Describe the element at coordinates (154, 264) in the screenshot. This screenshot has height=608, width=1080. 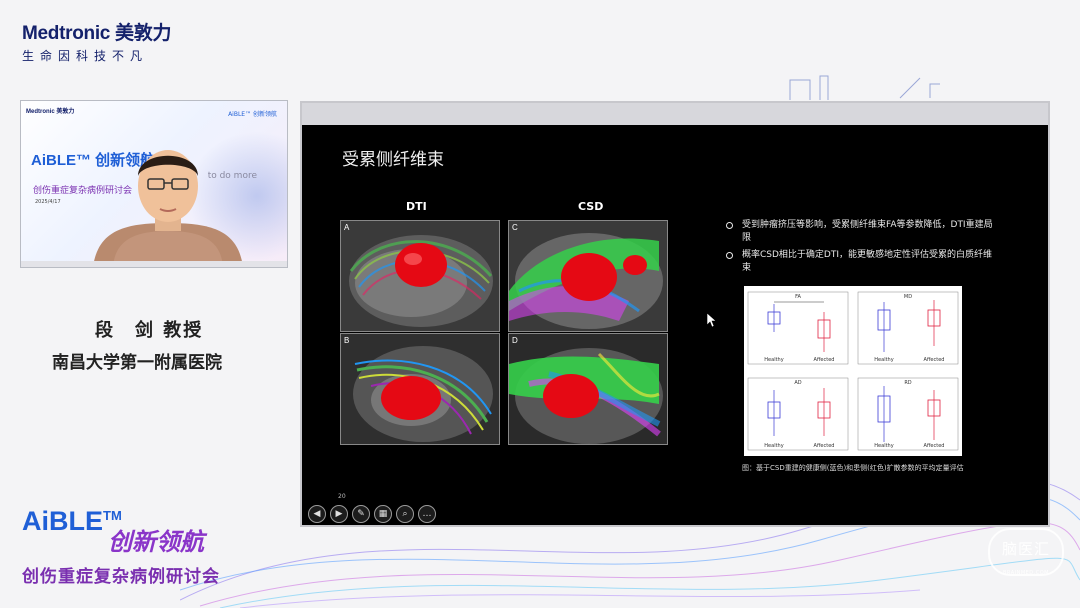
I see `video-status-bar` at that location.